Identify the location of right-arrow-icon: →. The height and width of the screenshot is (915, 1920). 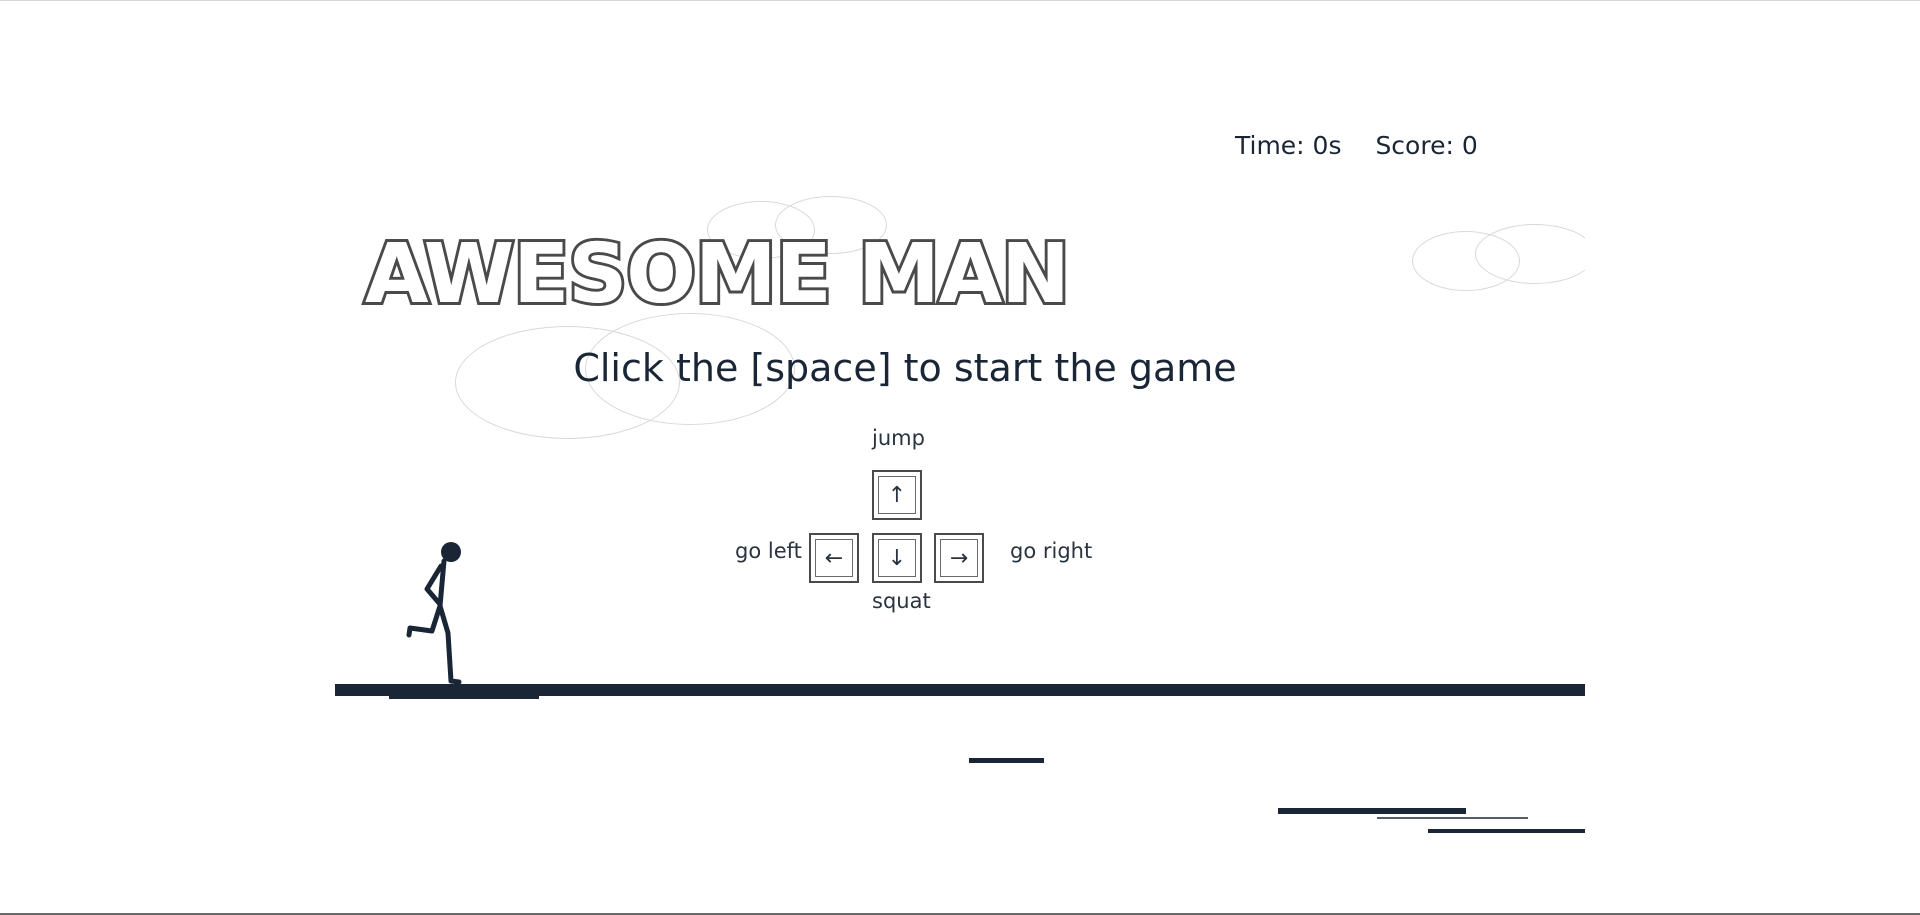
(959, 558).